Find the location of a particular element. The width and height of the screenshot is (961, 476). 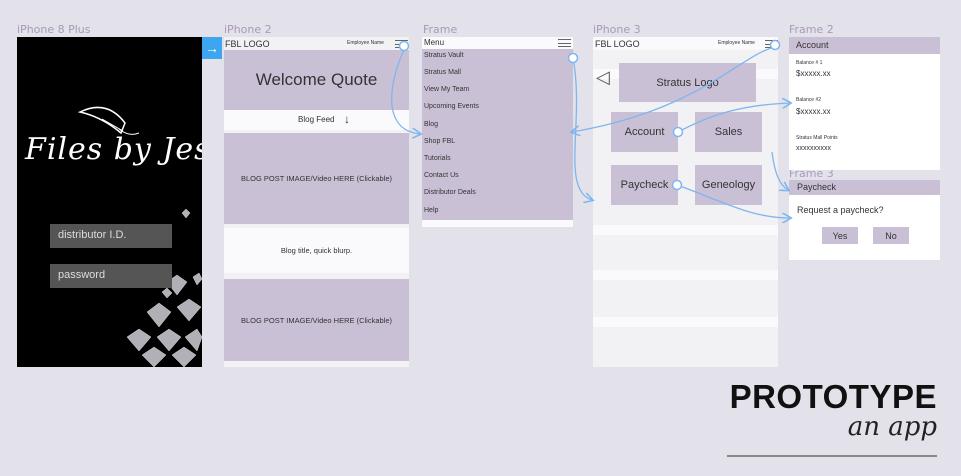

login-logo-text: Files by Jess is located at coordinates (113, 149).